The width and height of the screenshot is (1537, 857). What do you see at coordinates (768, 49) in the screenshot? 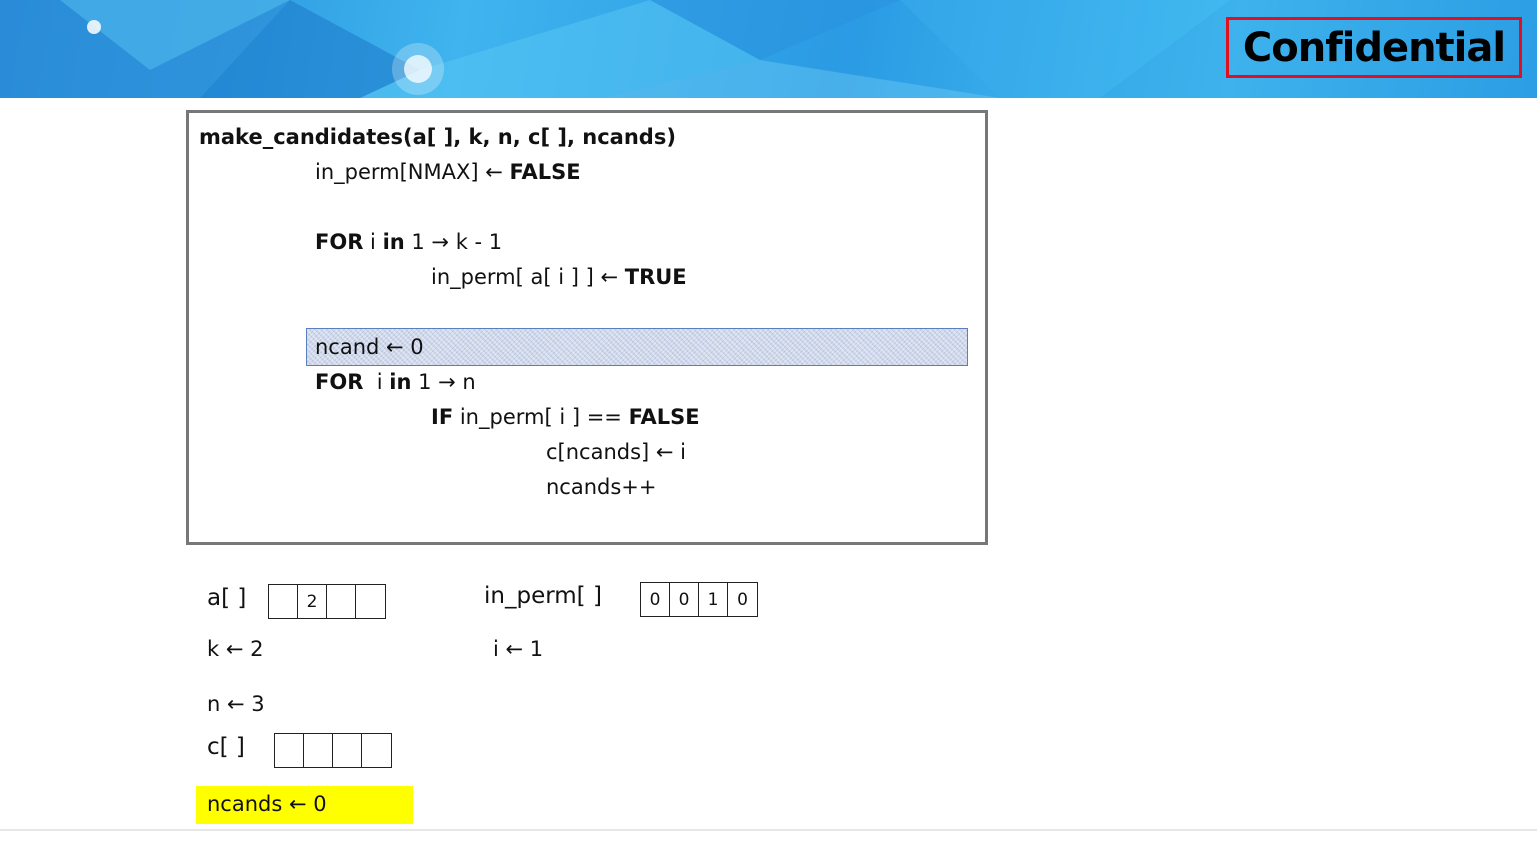
I see `header-banner: Confidential` at bounding box center [768, 49].